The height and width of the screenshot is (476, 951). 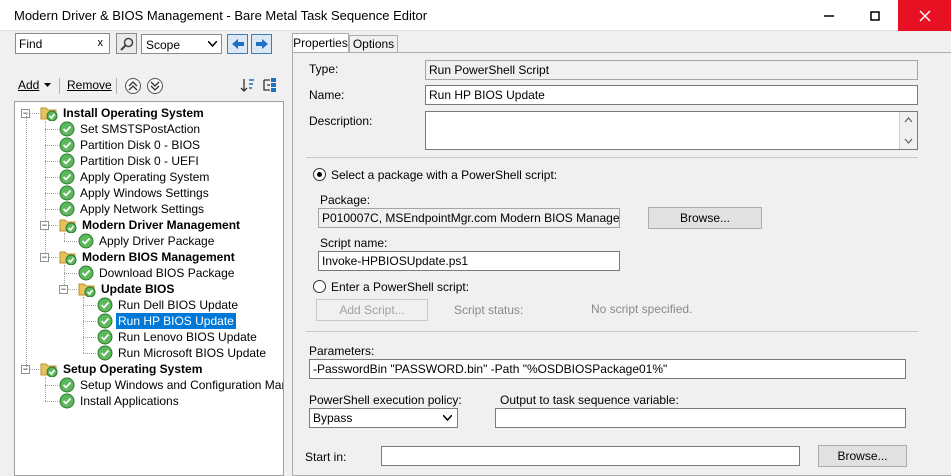 I want to click on tree-node-label: Download BIOS Package, so click(x=167, y=273).